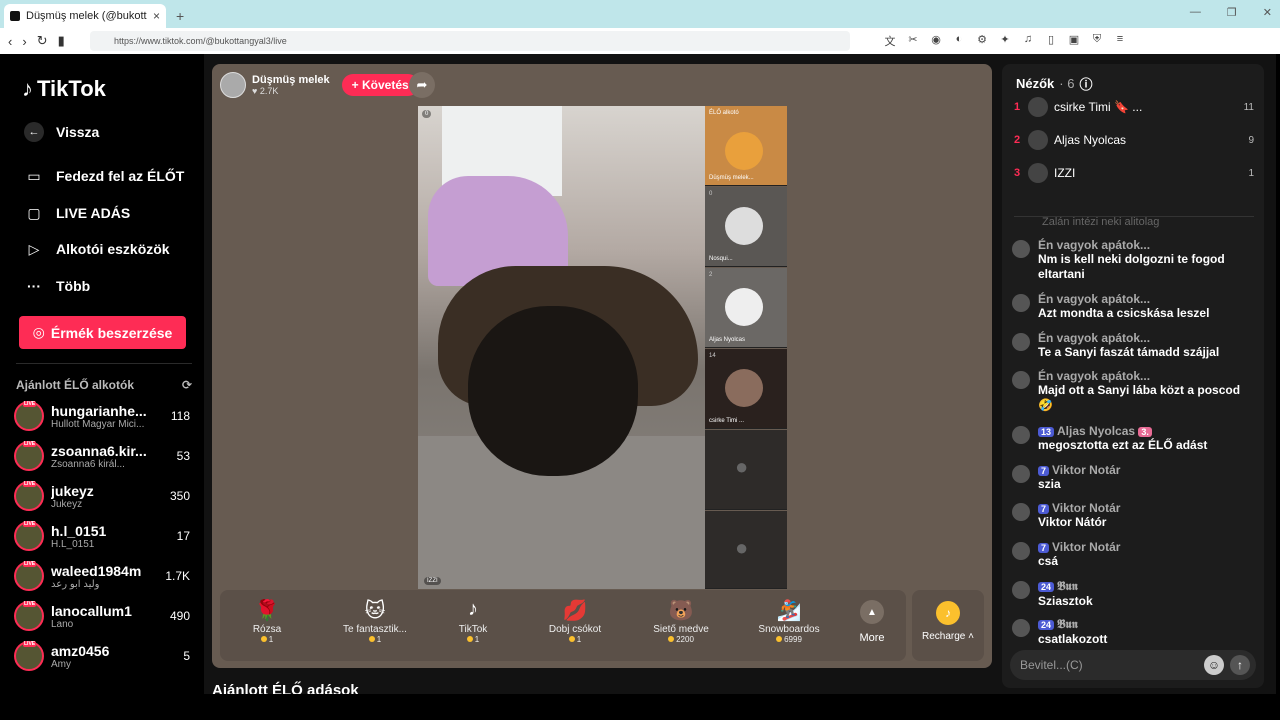 The image size is (1280, 720). I want to click on minimize-icon: —, so click(1195, 12).